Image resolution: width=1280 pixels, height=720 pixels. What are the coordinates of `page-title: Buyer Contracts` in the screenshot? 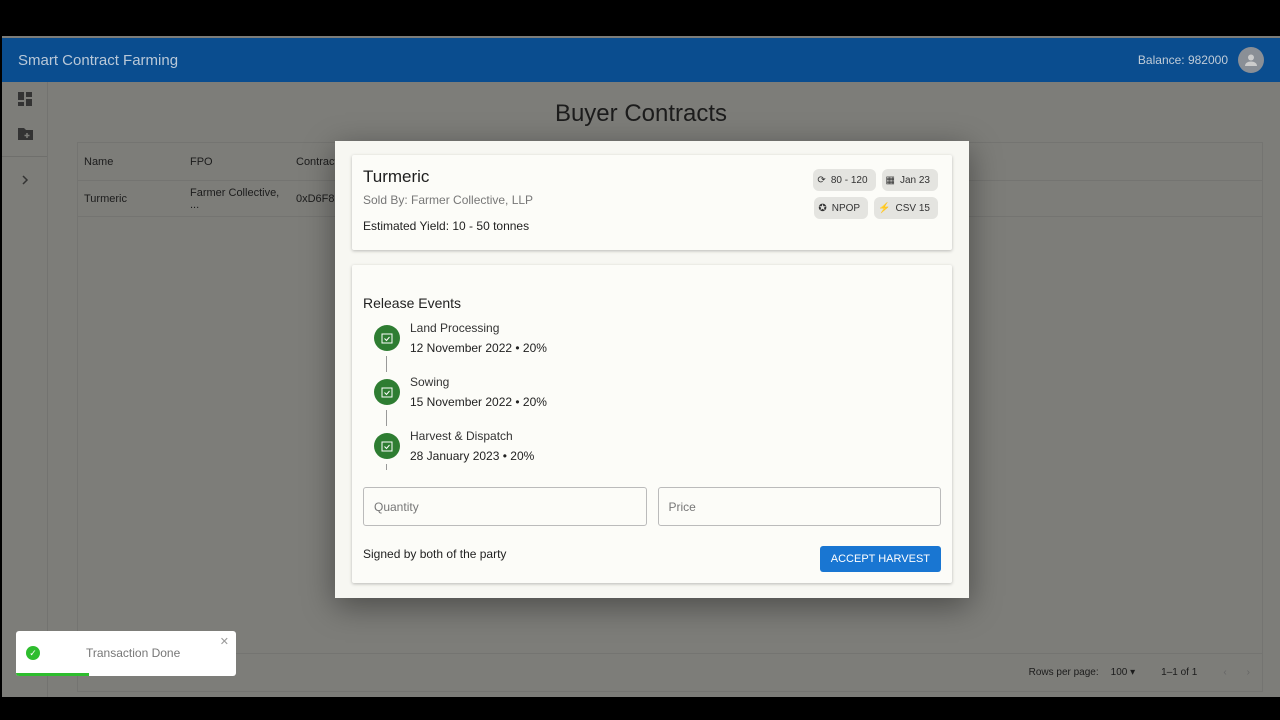 It's located at (641, 113).